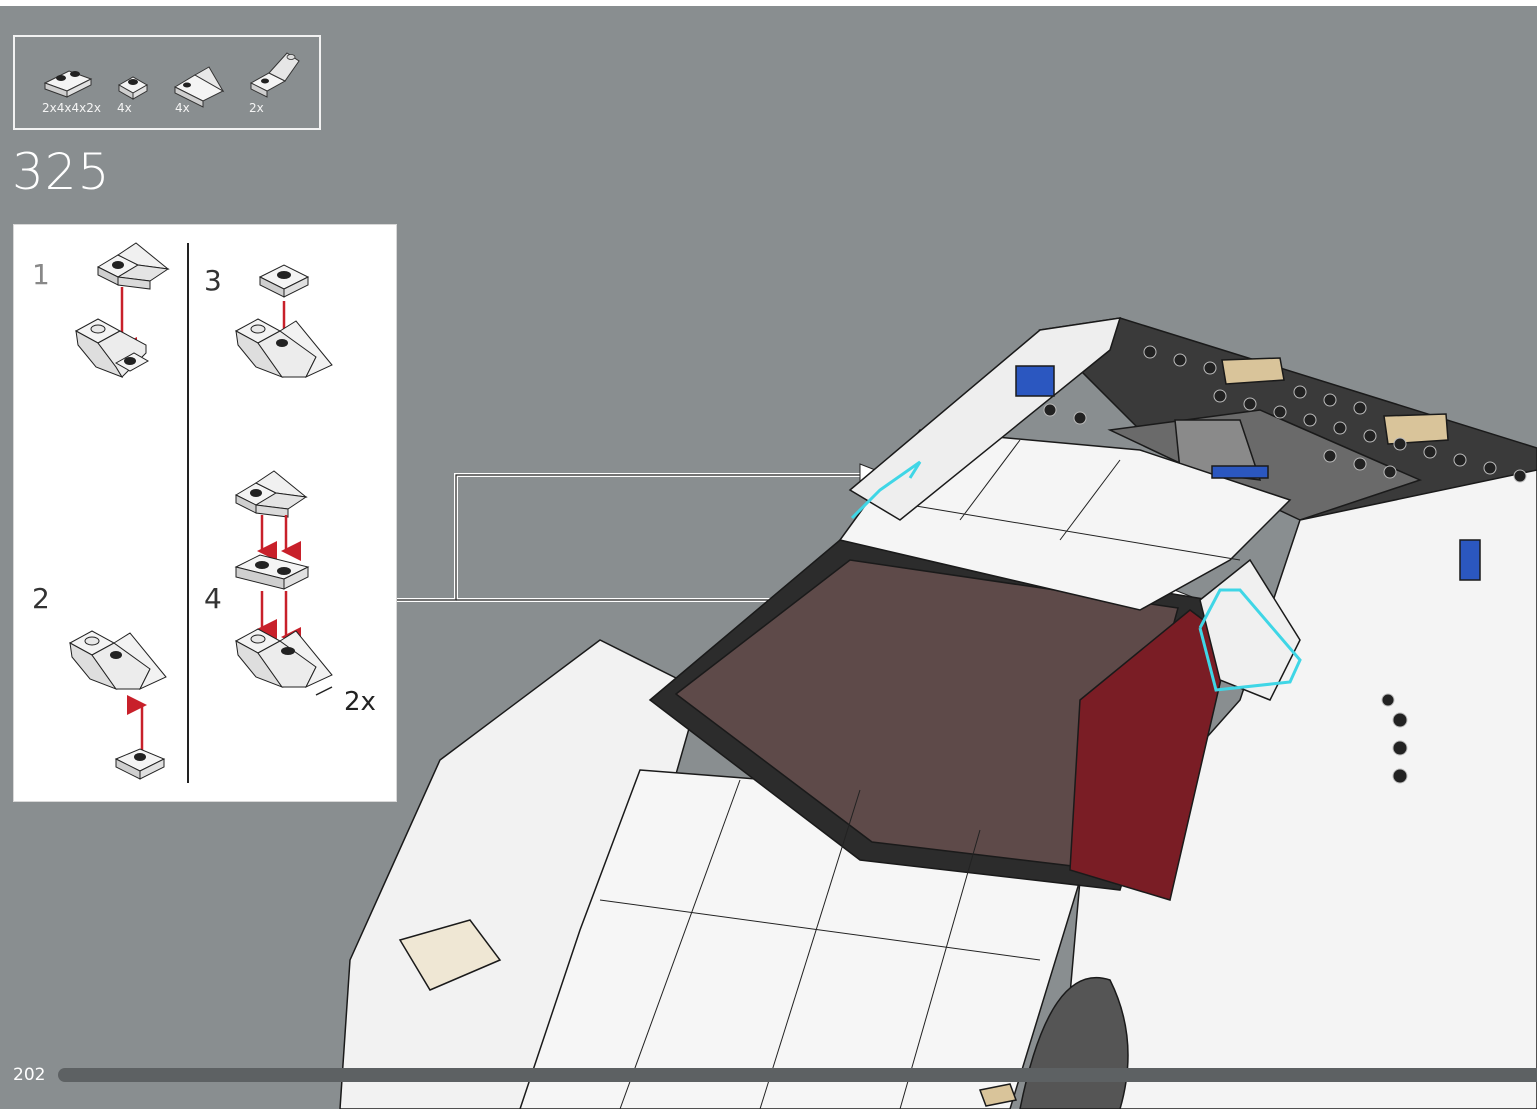  What do you see at coordinates (29, 1075) in the screenshot?
I see `page-number: 202` at bounding box center [29, 1075].